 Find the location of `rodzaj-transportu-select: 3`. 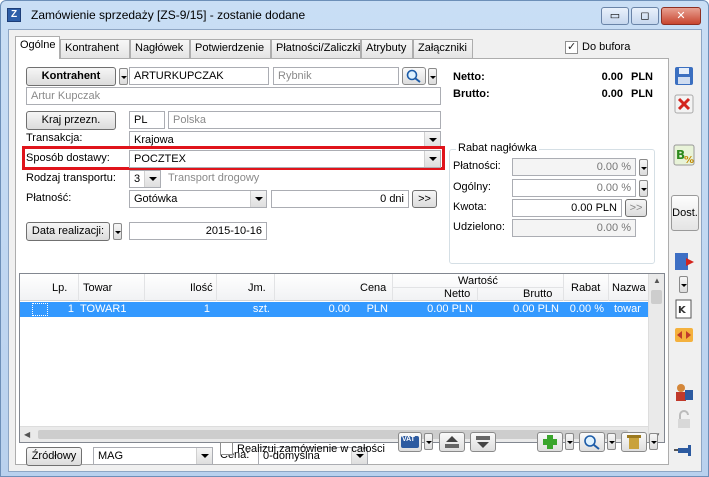

rodzaj-transportu-select: 3 is located at coordinates (145, 179).